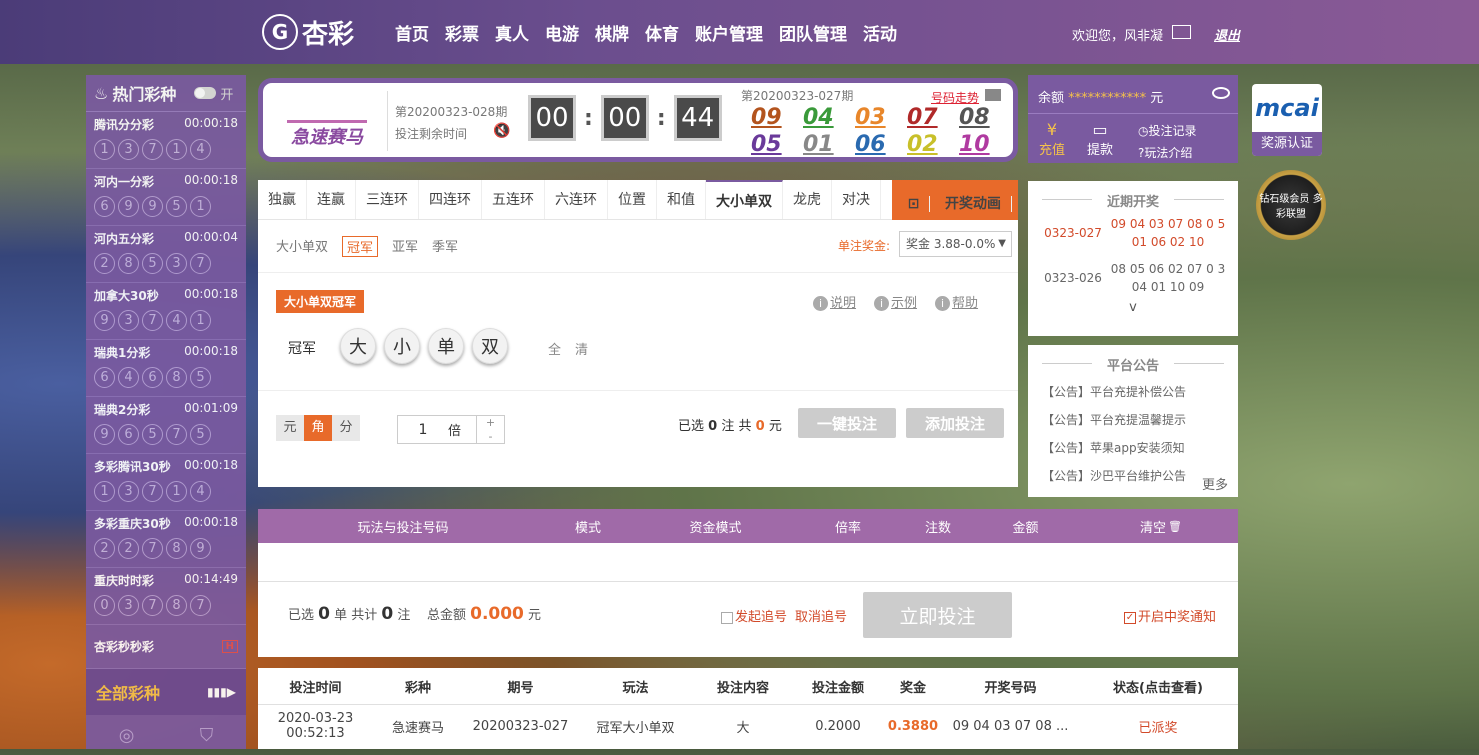  I want to click on withdraw-button: ▭ 提款, so click(1100, 142).